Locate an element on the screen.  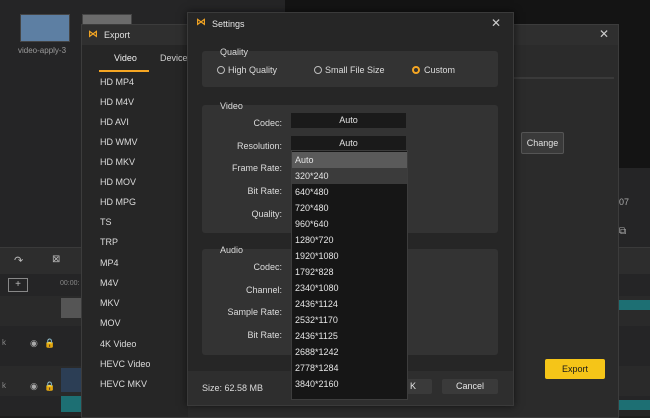
format-item: HEVC Video is located at coordinates (125, 364).